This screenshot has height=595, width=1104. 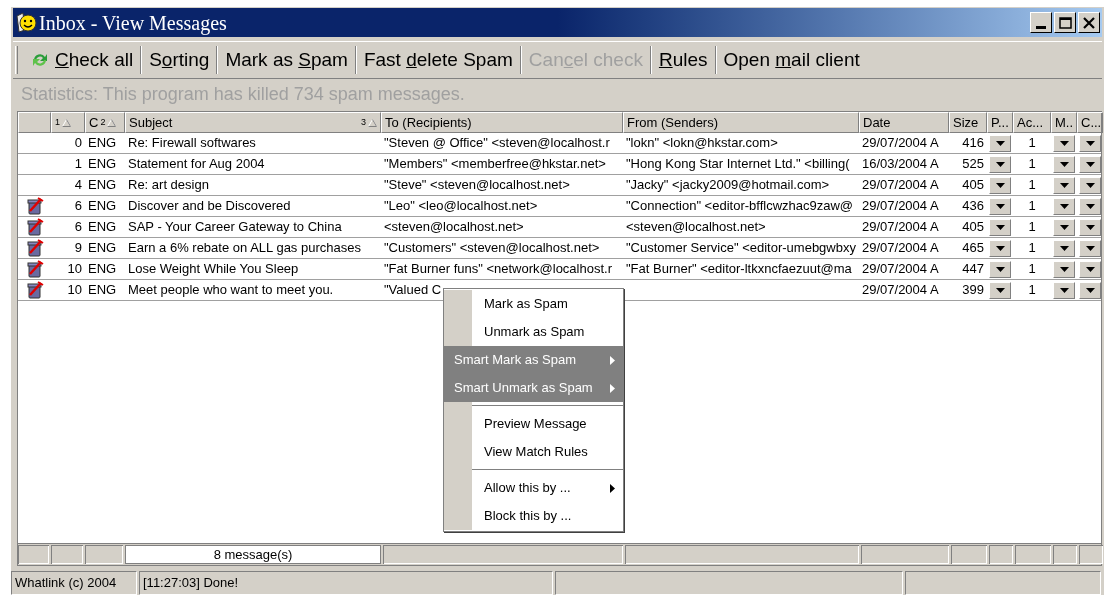 I want to click on table-cell-text: 4, so click(x=78, y=185).